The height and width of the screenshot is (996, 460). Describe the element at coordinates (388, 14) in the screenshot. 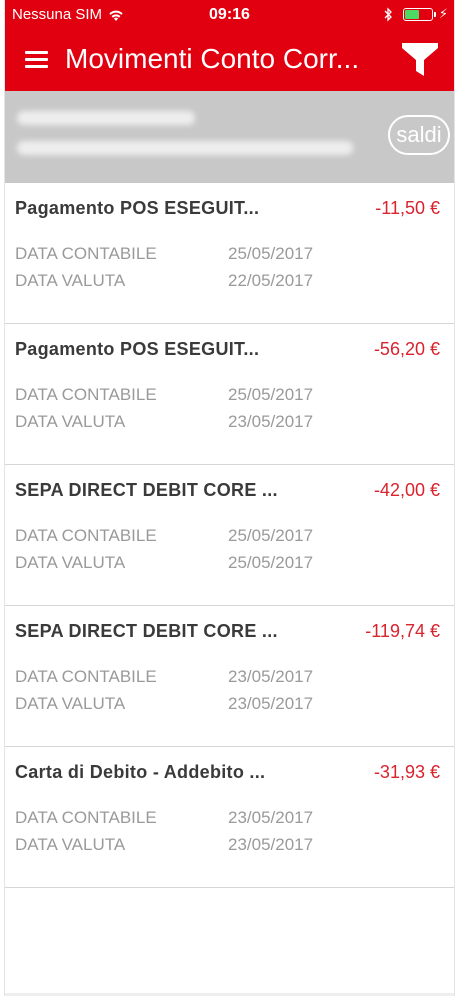

I see `bluetooth-icon` at that location.